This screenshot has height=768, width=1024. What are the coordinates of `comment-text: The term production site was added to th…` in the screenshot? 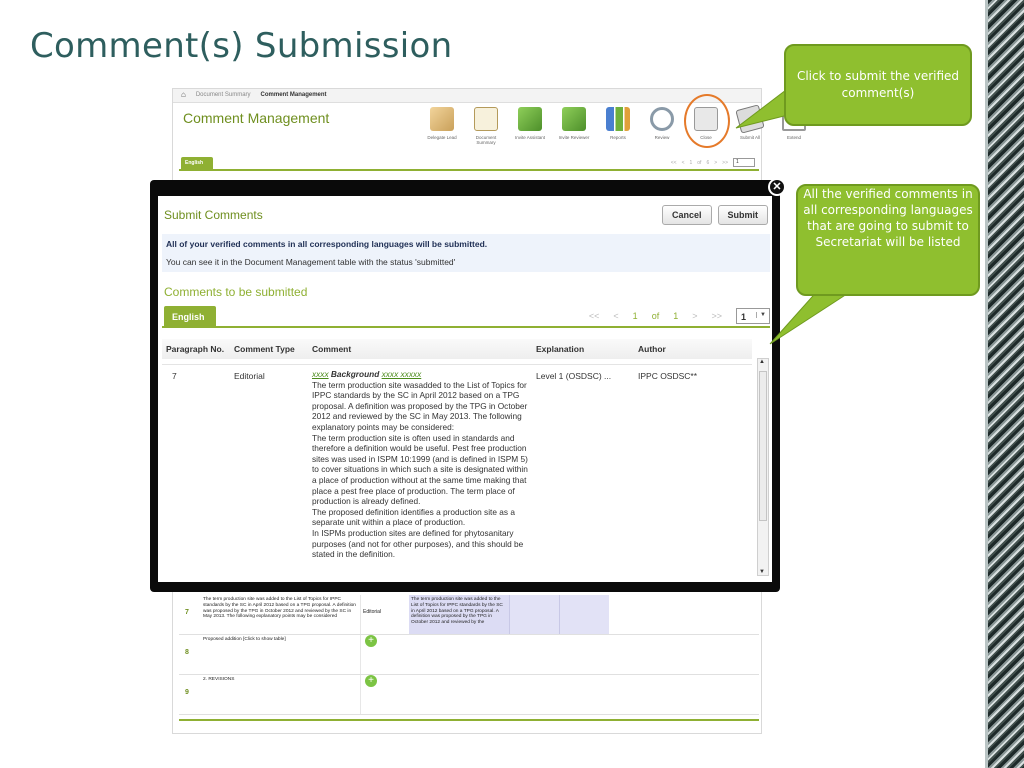 It's located at (459, 614).